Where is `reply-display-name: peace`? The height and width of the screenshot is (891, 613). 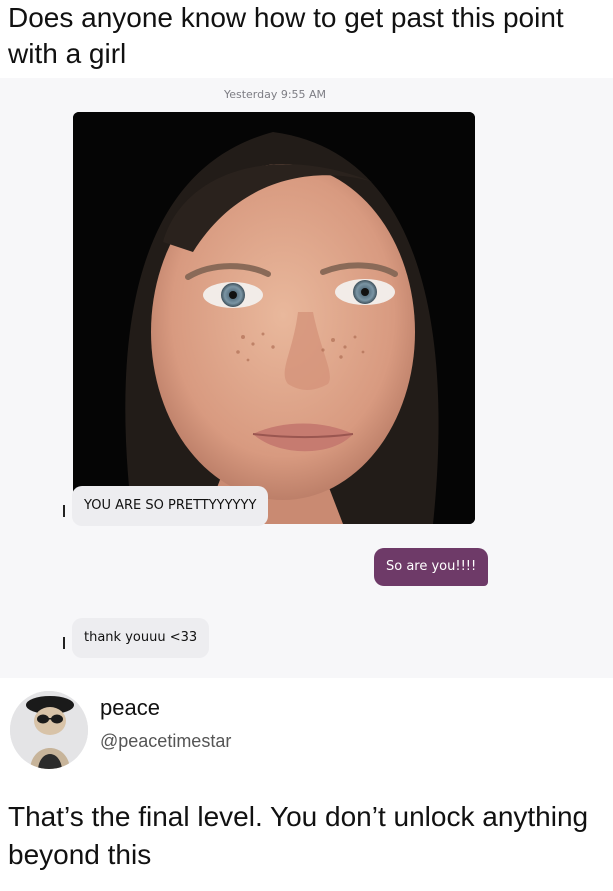 reply-display-name: peace is located at coordinates (130, 708).